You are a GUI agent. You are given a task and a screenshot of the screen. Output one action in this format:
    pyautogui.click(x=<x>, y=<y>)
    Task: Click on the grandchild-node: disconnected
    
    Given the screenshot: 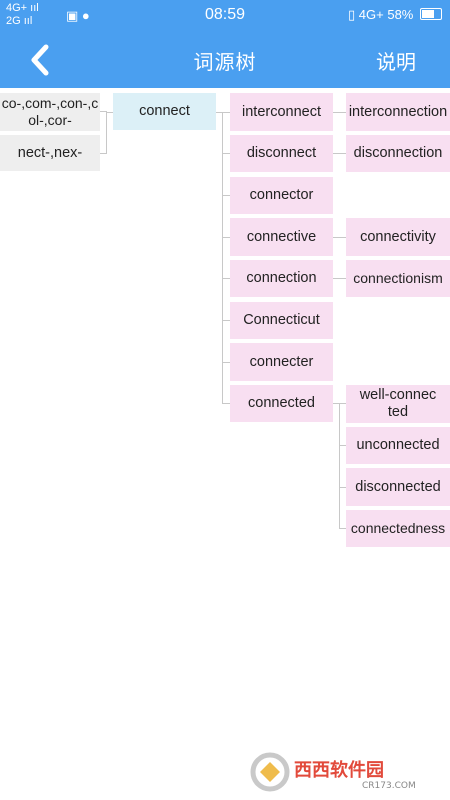 What is the action you would take?
    pyautogui.click(x=398, y=487)
    